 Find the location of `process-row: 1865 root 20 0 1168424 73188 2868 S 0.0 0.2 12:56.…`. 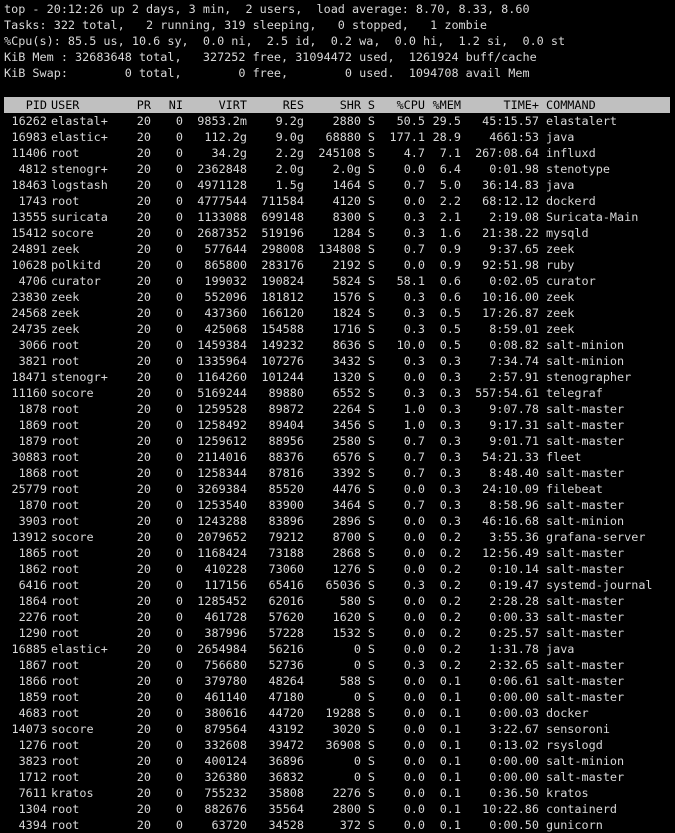

process-row: 1865 root 20 0 1168424 73188 2868 S 0.0 0.2 12:56.… is located at coordinates (339, 553).